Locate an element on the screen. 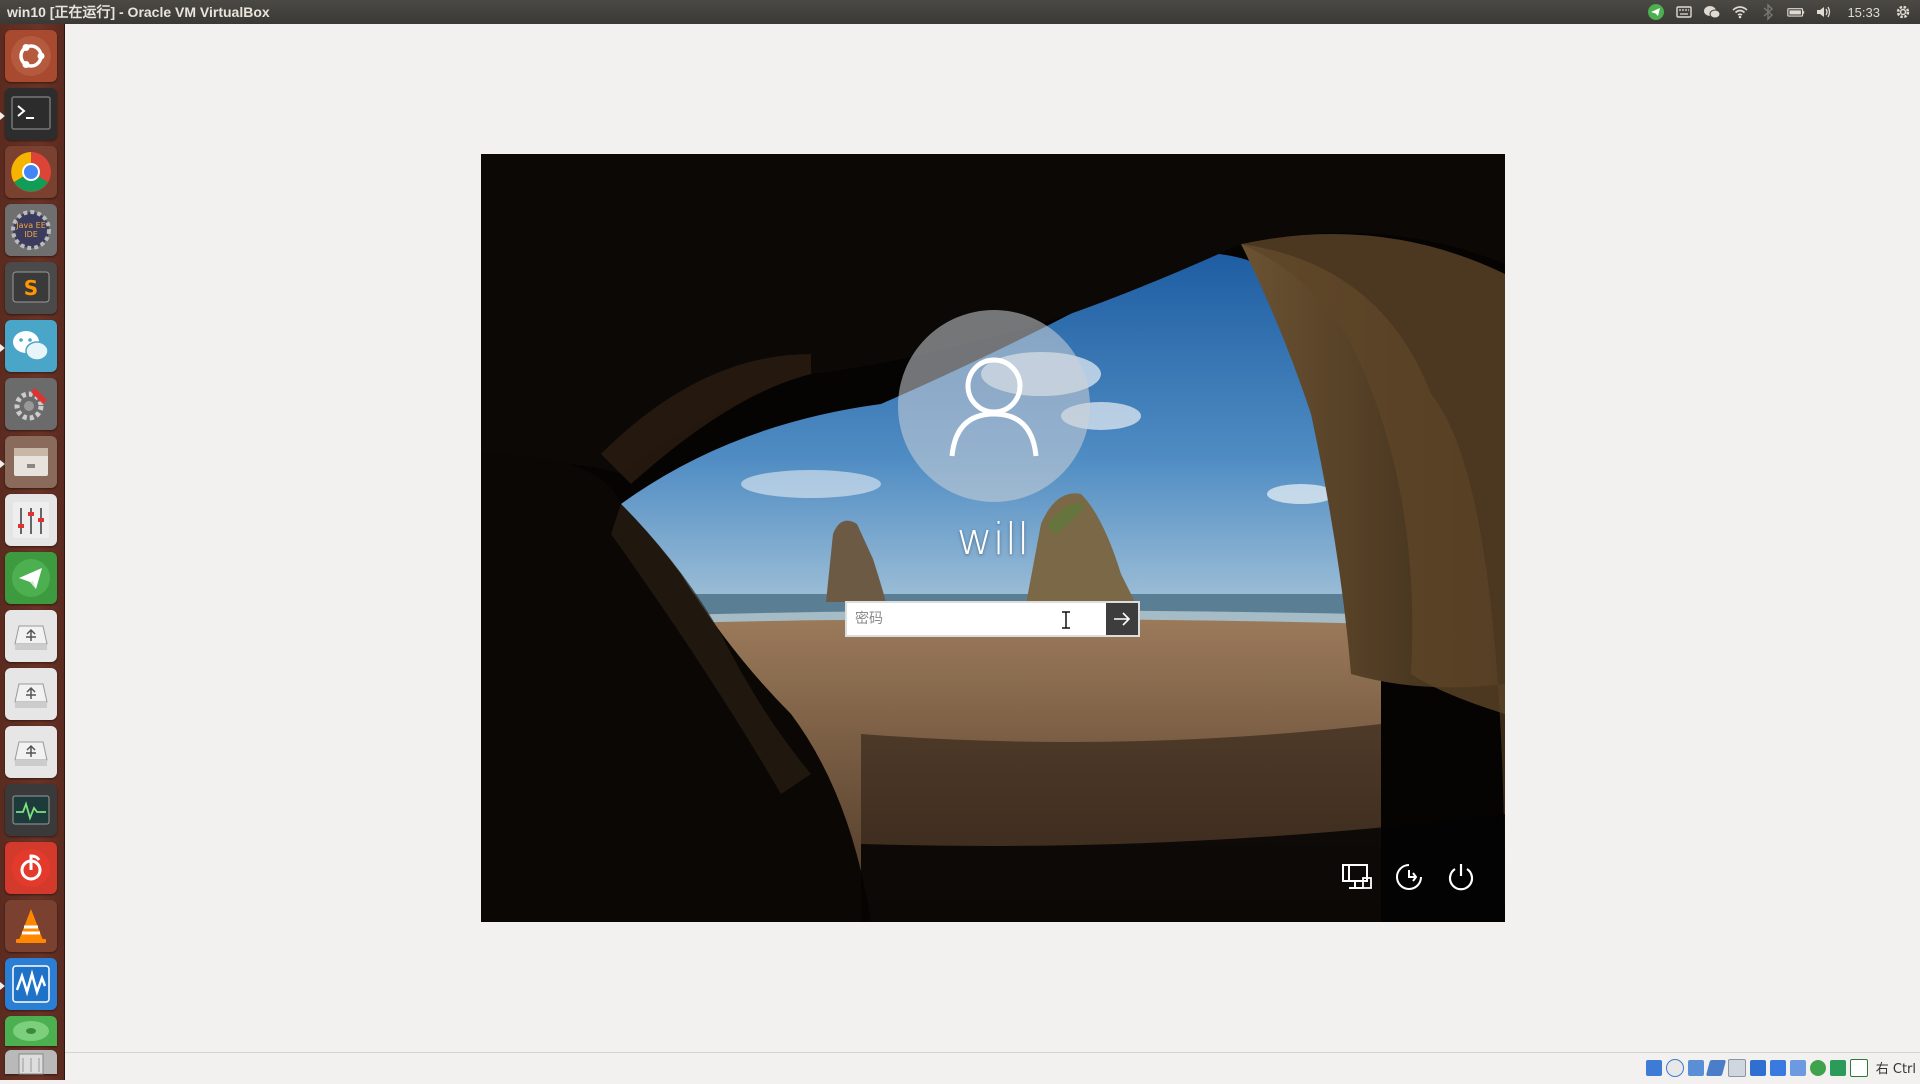  user-avatar is located at coordinates (994, 406).